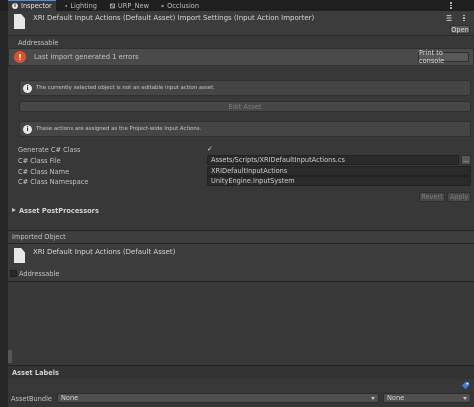 The width and height of the screenshot is (474, 407). What do you see at coordinates (427, 398) in the screenshot?
I see `asset-variant-dropdown: None` at bounding box center [427, 398].